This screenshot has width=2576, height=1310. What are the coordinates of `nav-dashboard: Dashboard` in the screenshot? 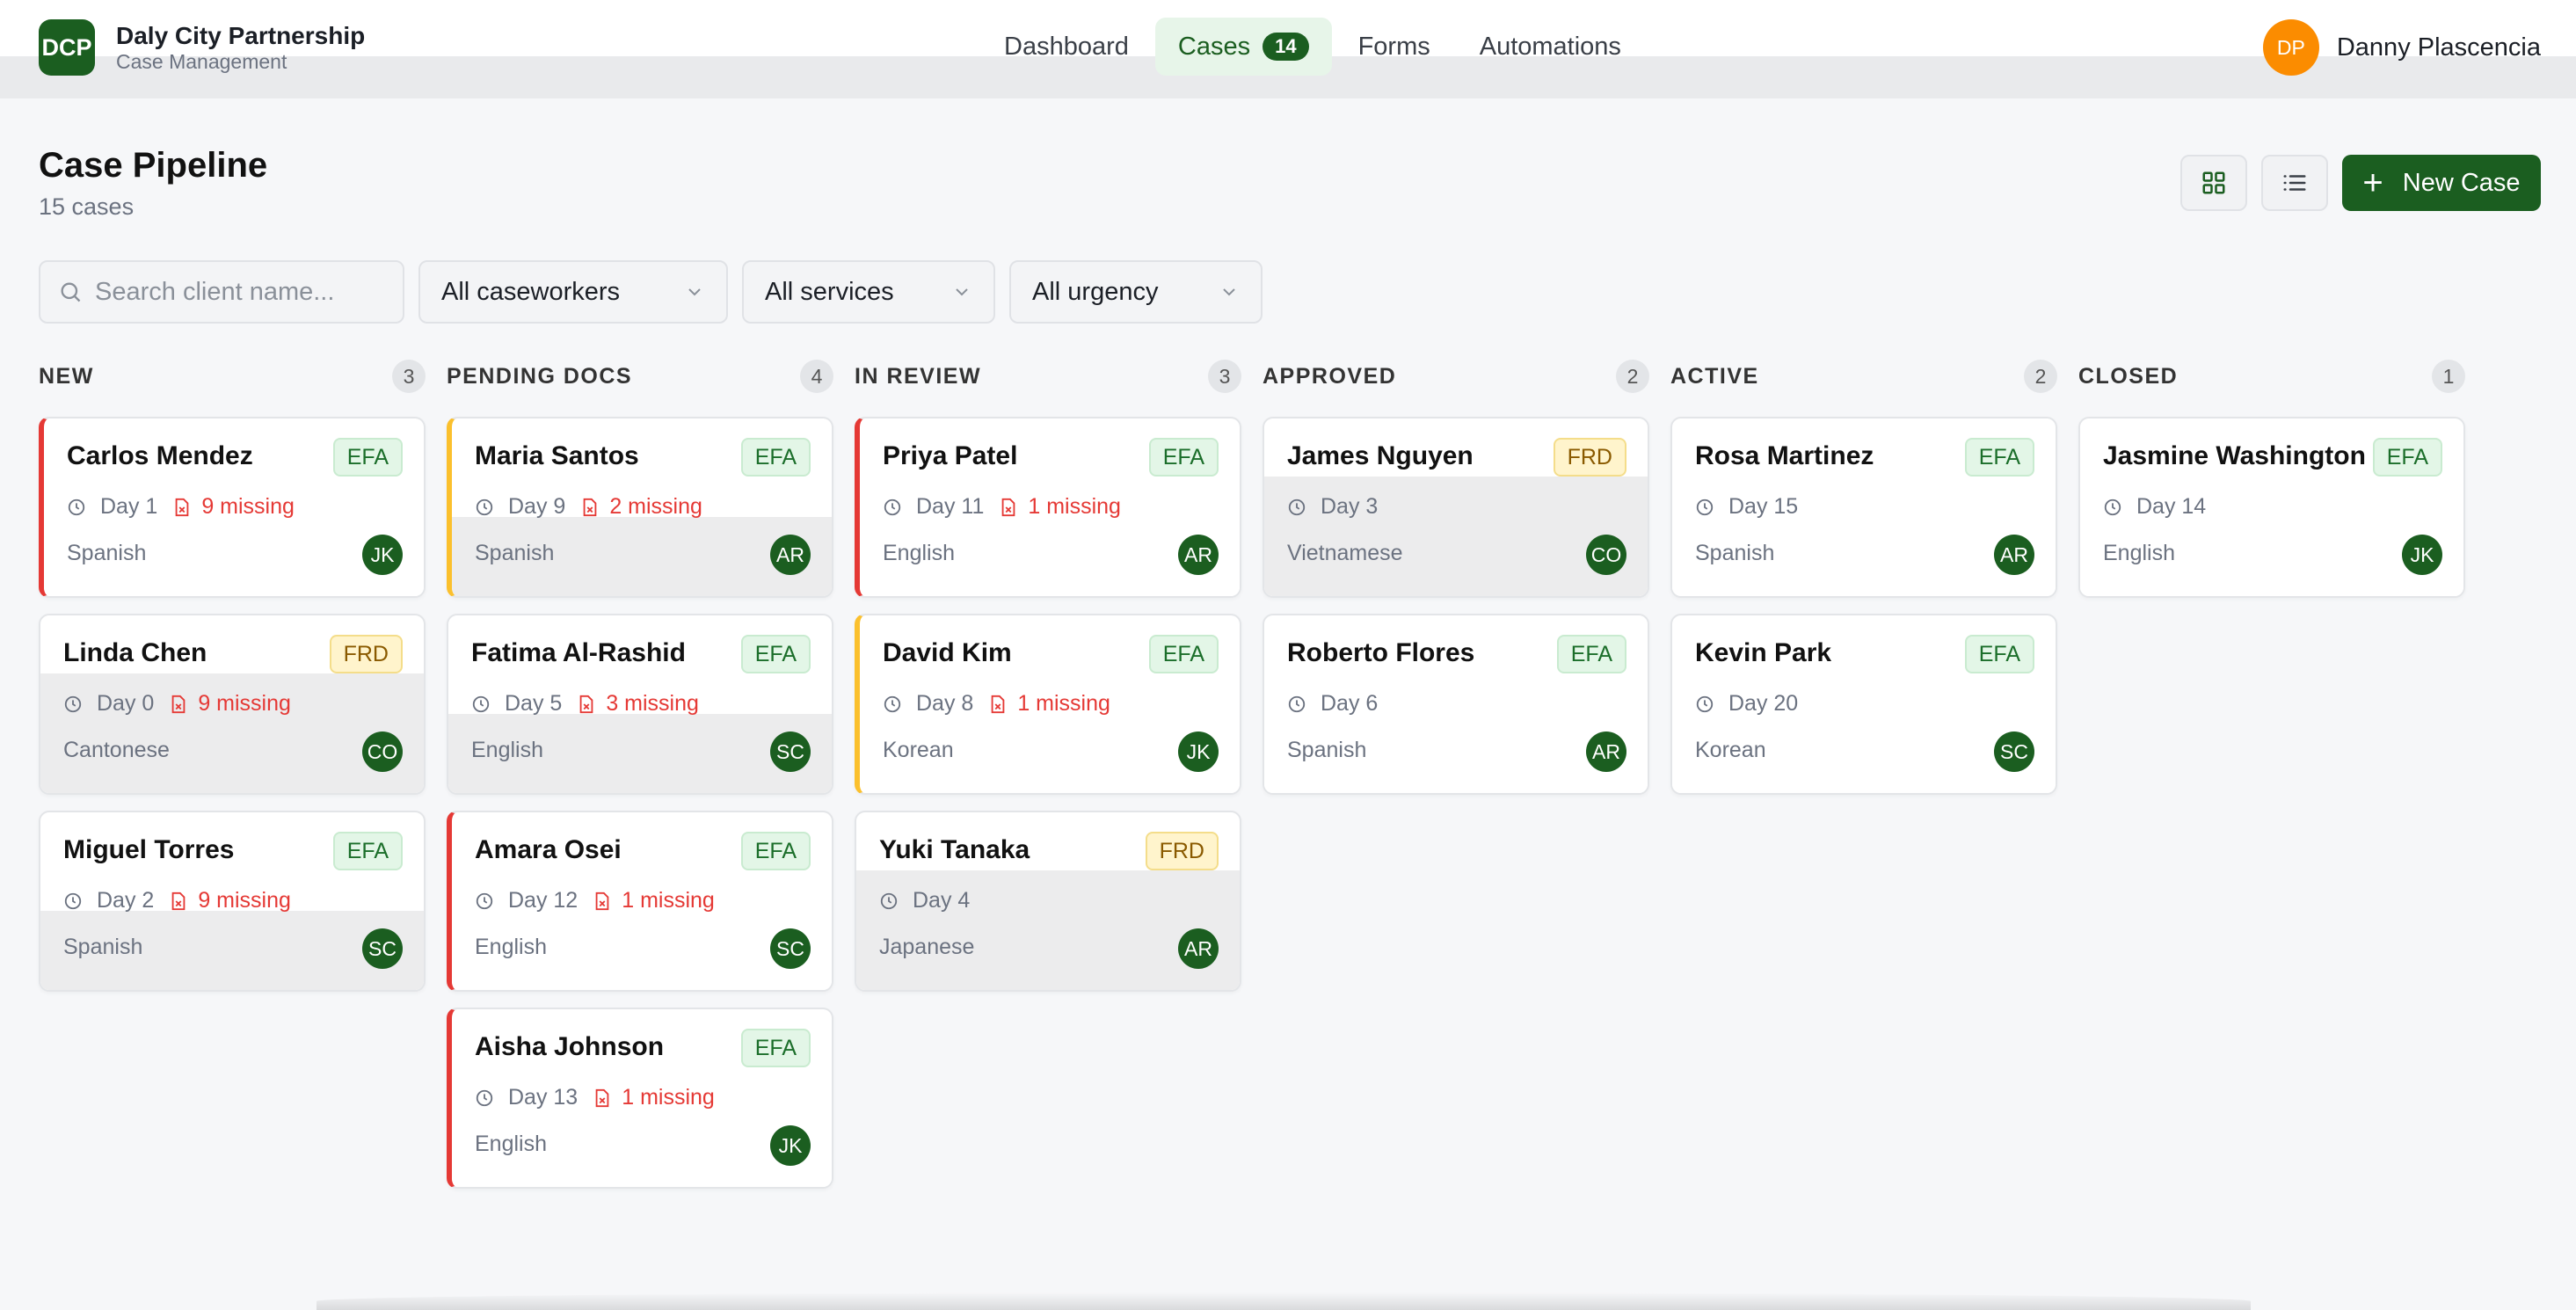 It's located at (1066, 47).